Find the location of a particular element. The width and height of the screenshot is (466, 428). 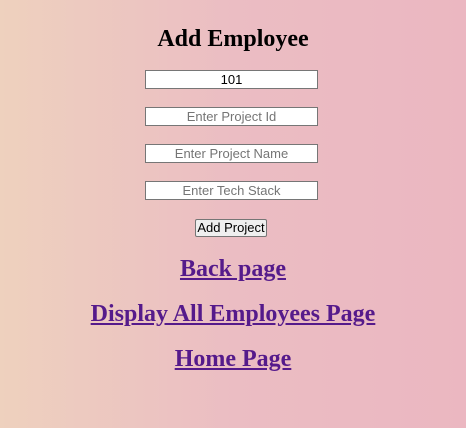

page-title: Add Employee is located at coordinates (233, 39).